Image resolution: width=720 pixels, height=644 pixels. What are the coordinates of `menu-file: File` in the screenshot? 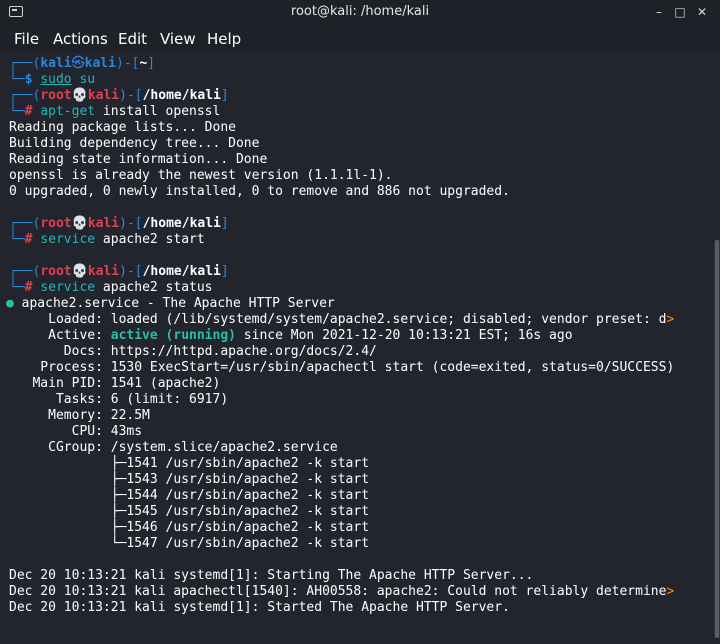 It's located at (26, 39).